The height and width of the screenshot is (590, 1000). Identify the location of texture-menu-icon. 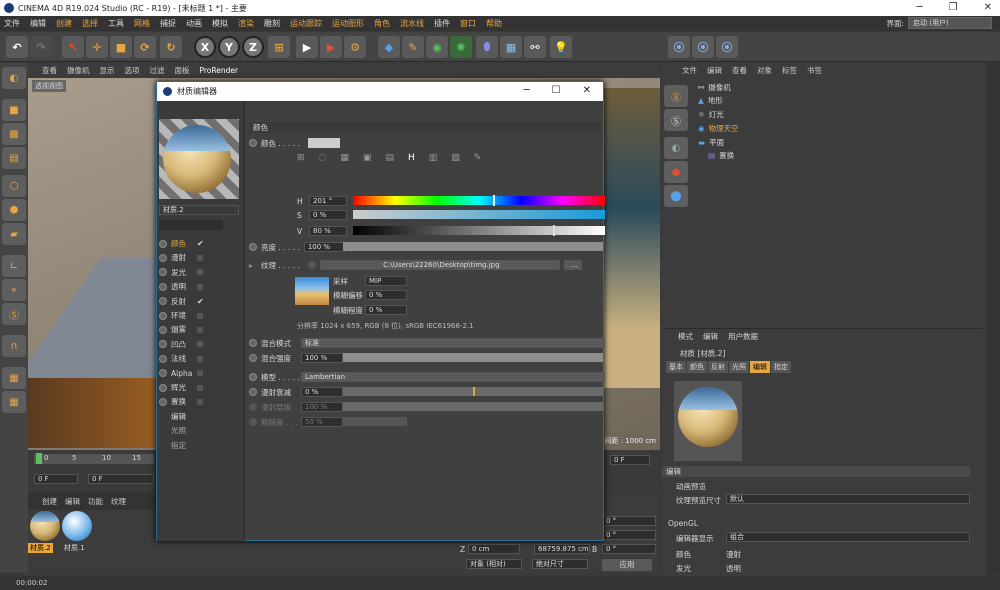
(311, 265).